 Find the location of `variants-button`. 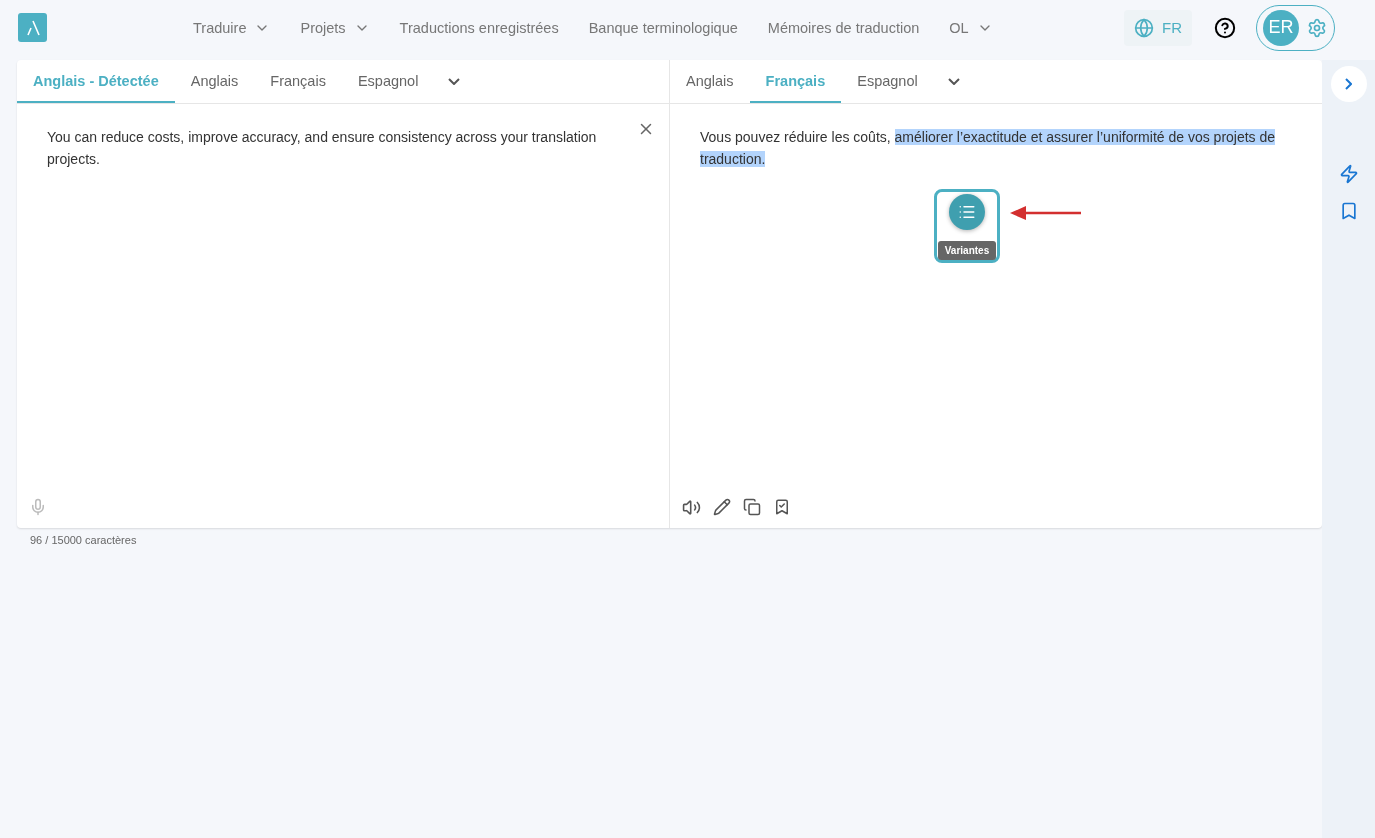

variants-button is located at coordinates (967, 212).